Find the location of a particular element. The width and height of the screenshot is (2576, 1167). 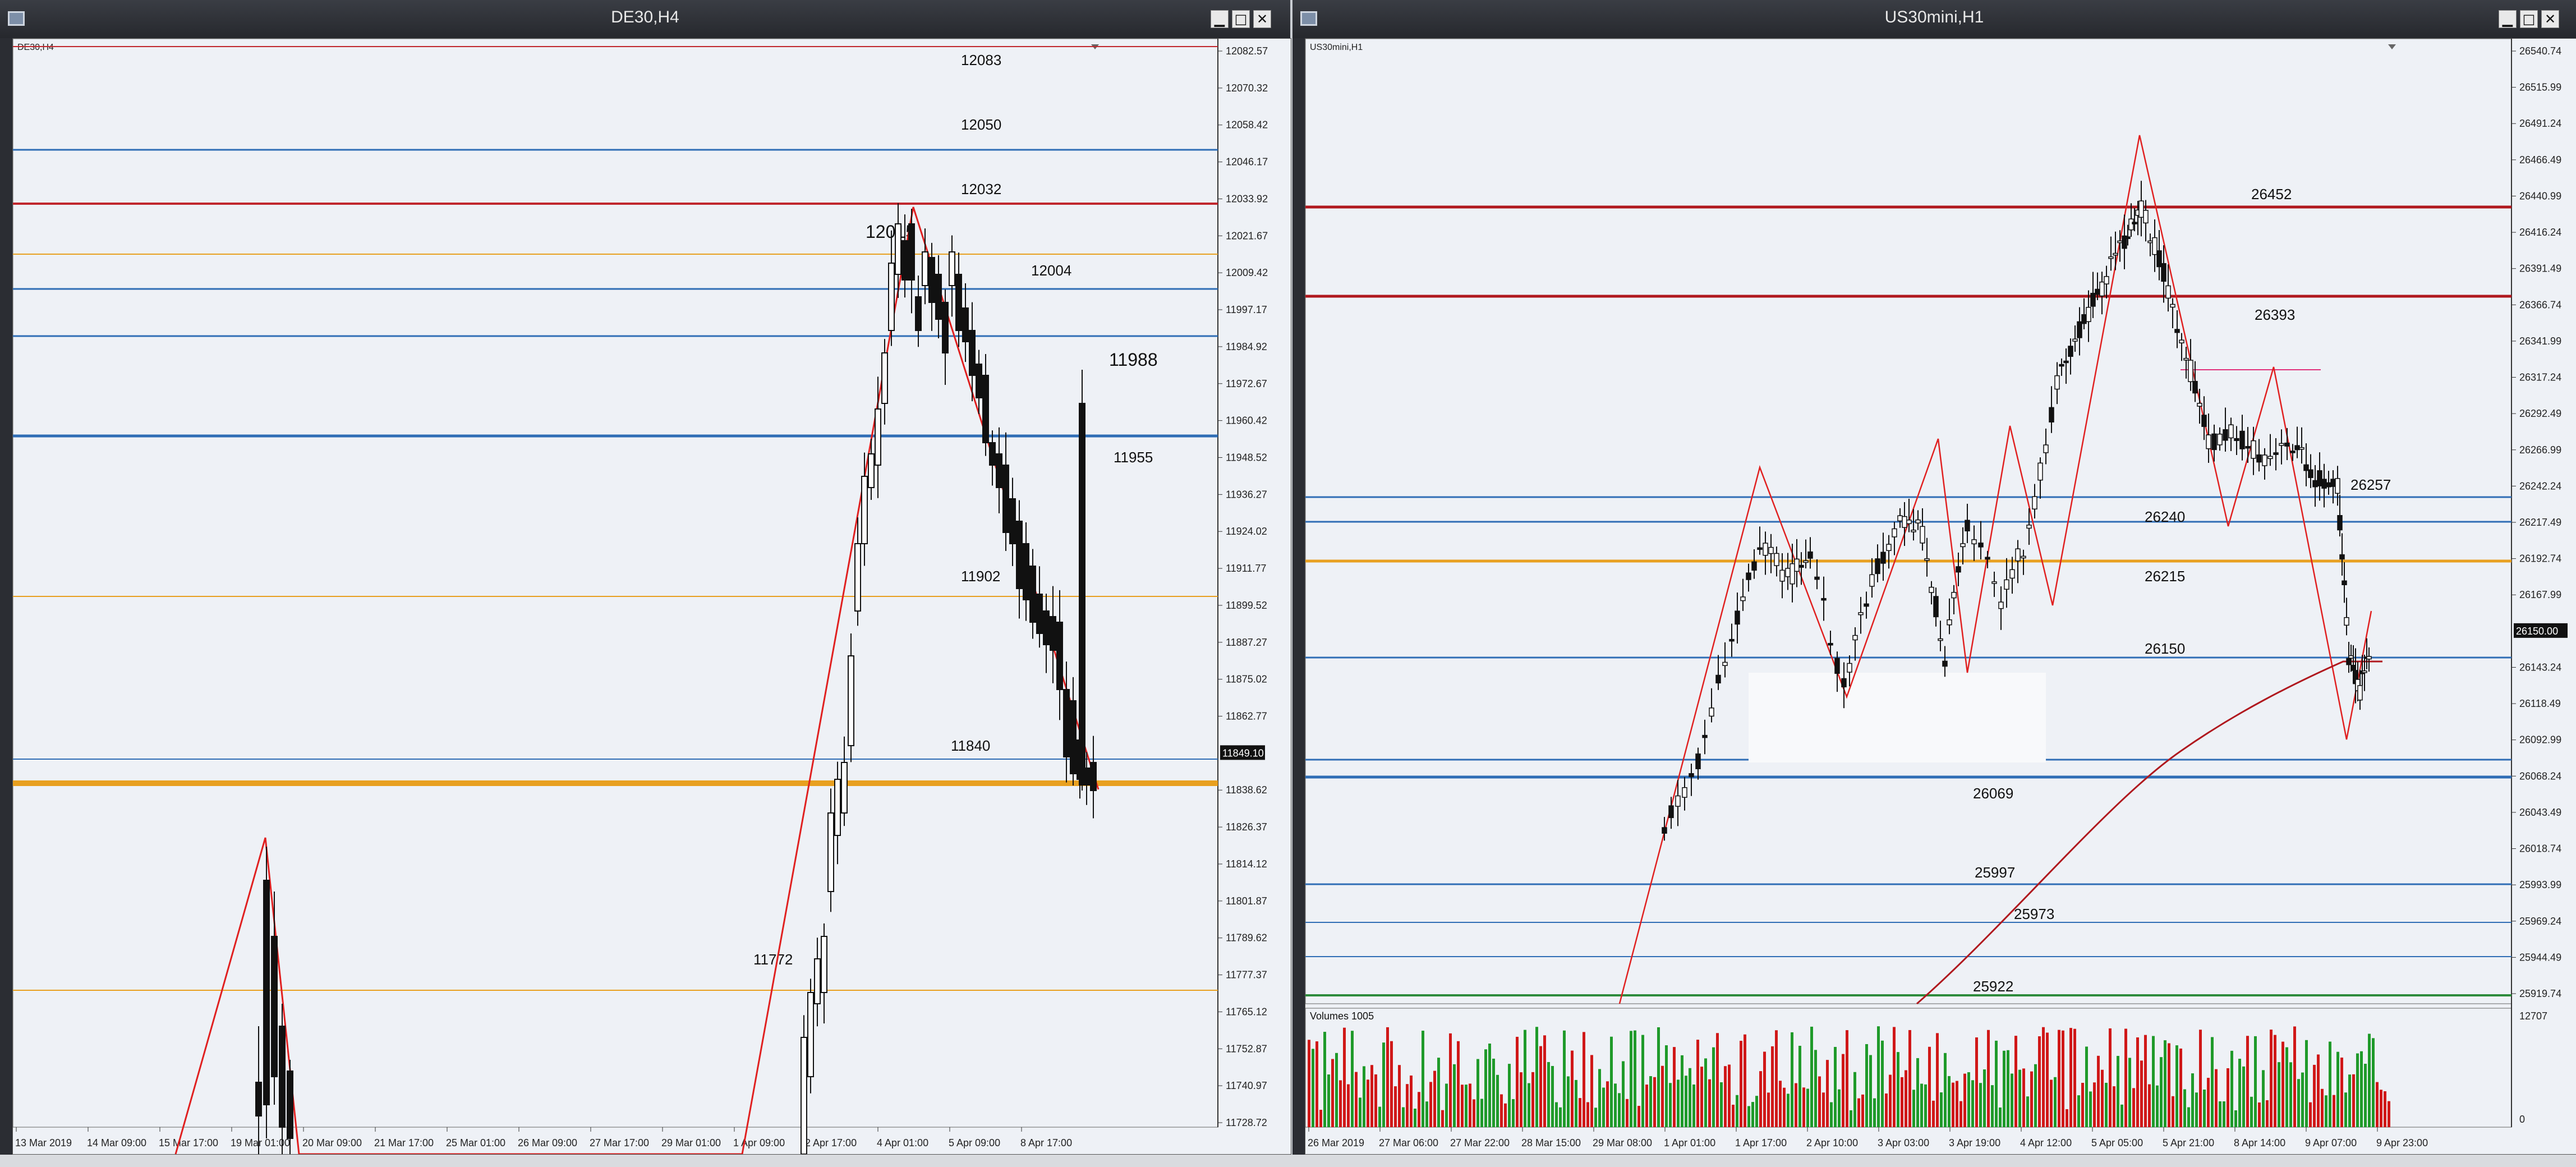

time-tick-label: 3 Apr 03:00 is located at coordinates (1904, 1142).